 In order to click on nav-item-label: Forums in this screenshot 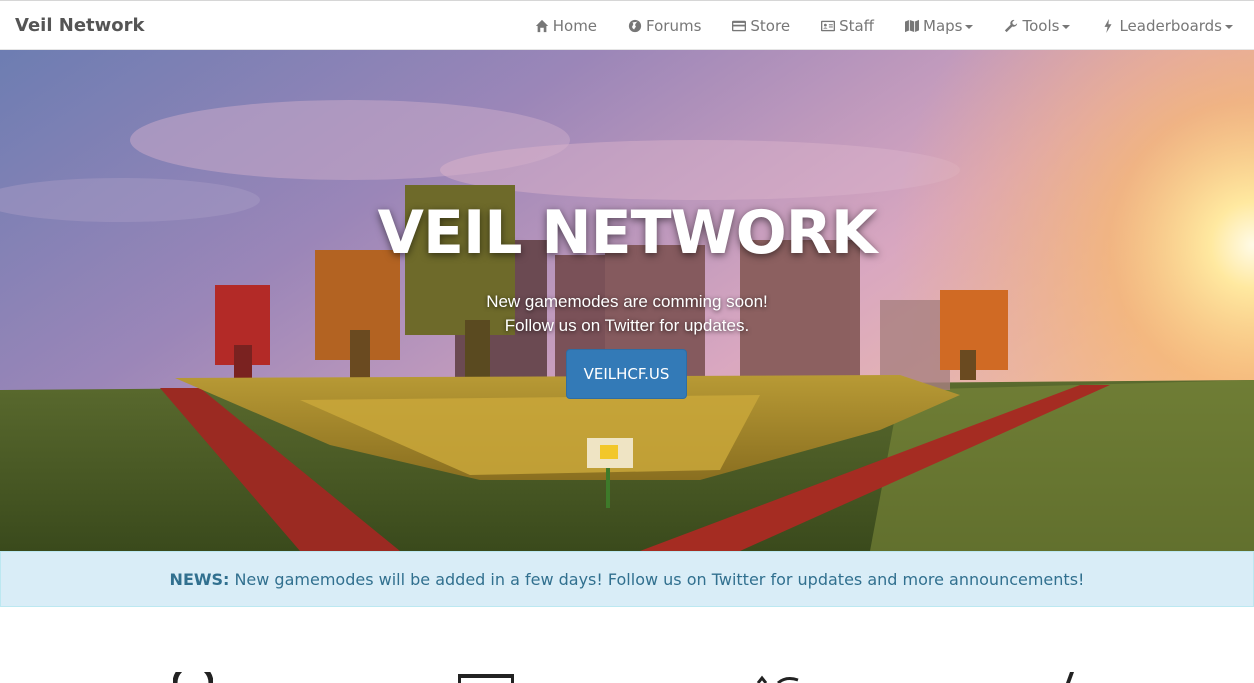, I will do `click(674, 26)`.